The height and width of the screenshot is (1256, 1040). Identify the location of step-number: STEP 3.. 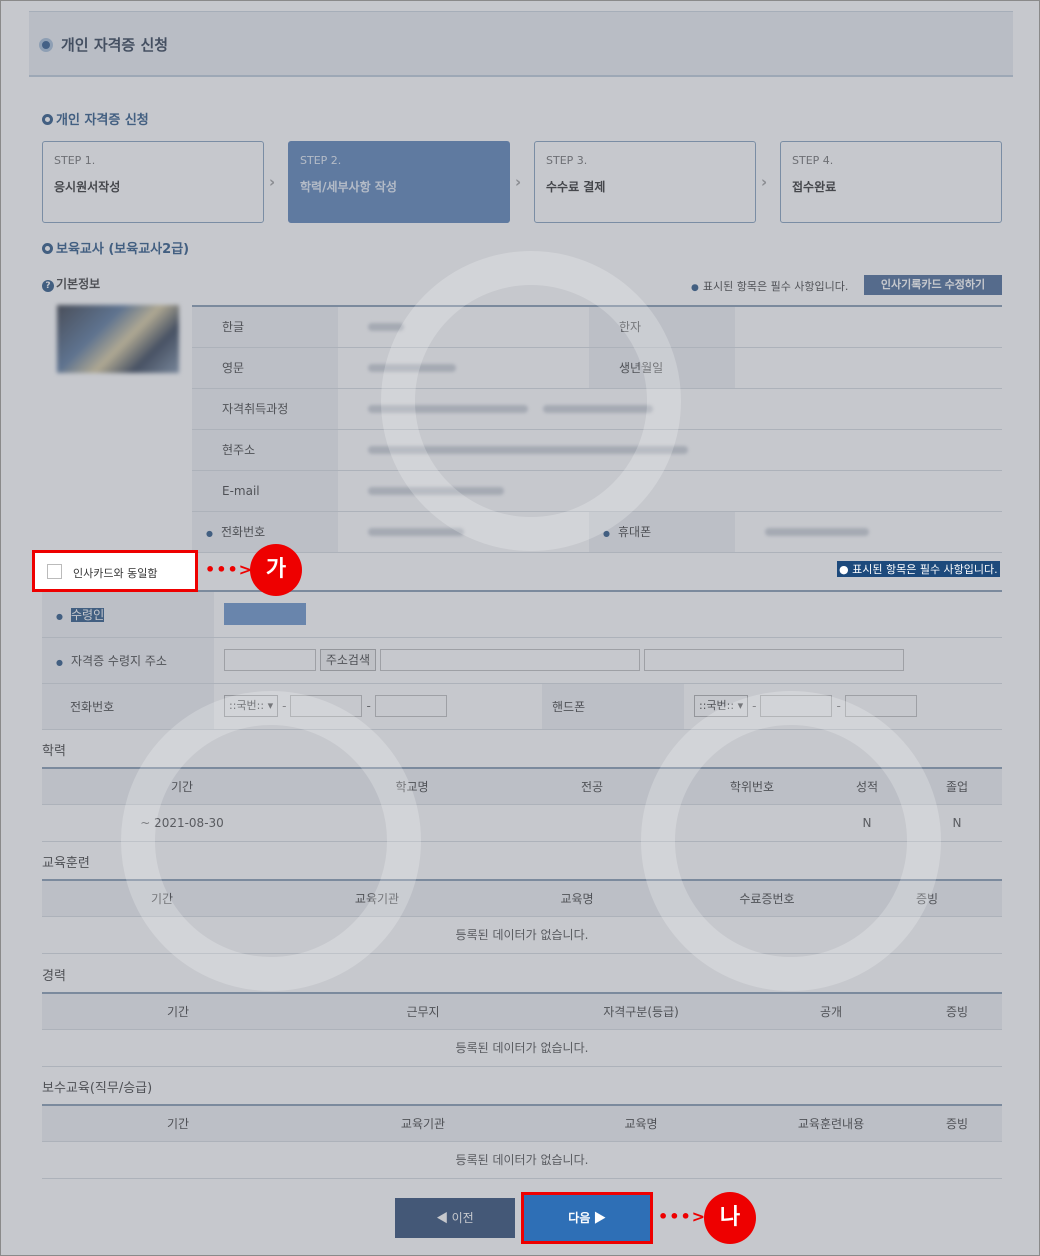
(567, 160).